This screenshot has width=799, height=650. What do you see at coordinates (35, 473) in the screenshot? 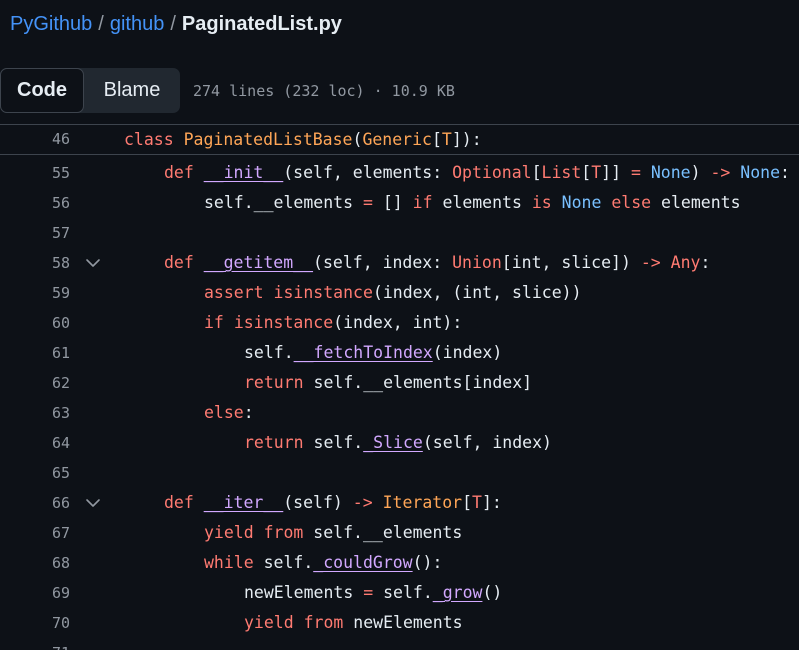
I see `line-number: 65` at bounding box center [35, 473].